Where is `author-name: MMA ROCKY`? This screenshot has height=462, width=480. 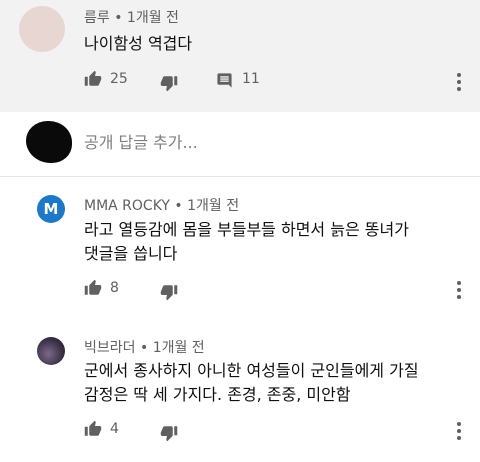
author-name: MMA ROCKY is located at coordinates (127, 206).